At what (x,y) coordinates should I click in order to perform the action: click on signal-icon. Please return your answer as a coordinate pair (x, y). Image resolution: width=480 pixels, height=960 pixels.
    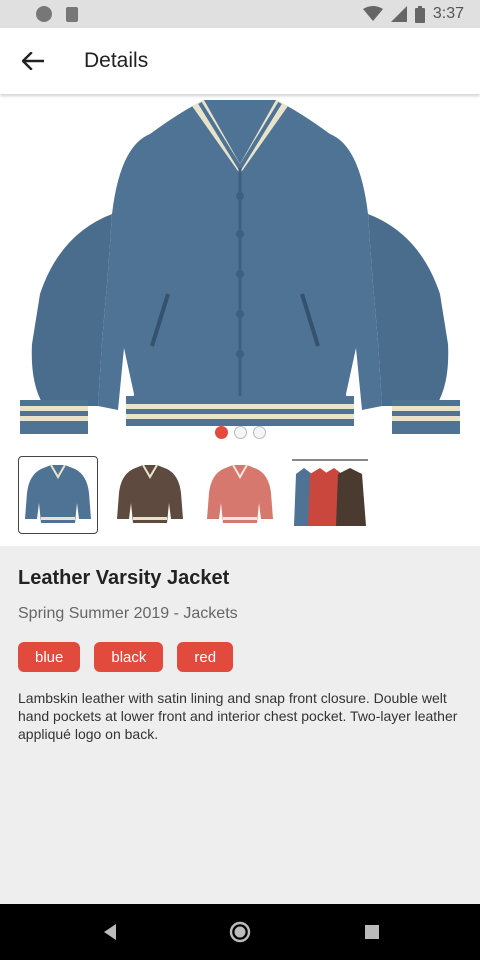
    Looking at the image, I should click on (398, 14).